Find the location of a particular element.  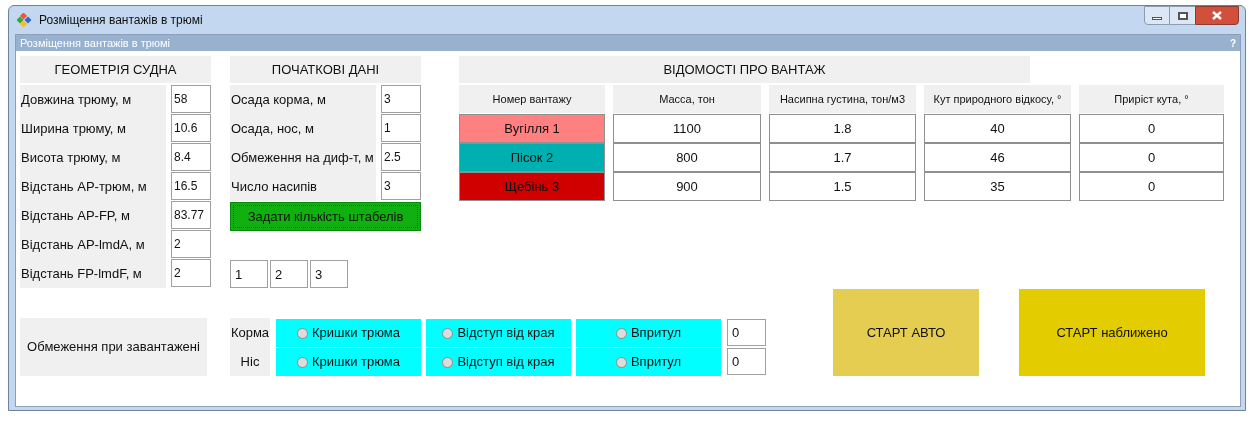

start-button: СТАРТ наближено is located at coordinates (1112, 332).